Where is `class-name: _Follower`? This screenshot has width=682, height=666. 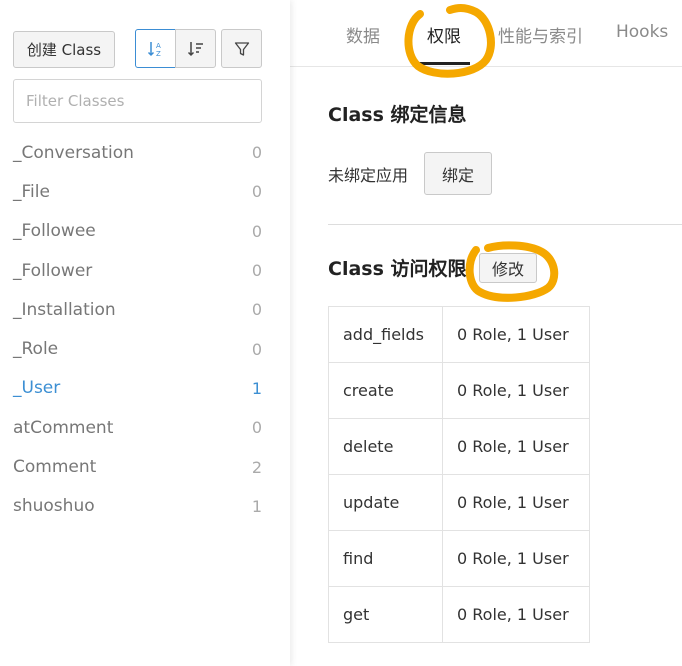
class-name: _Follower is located at coordinates (53, 270).